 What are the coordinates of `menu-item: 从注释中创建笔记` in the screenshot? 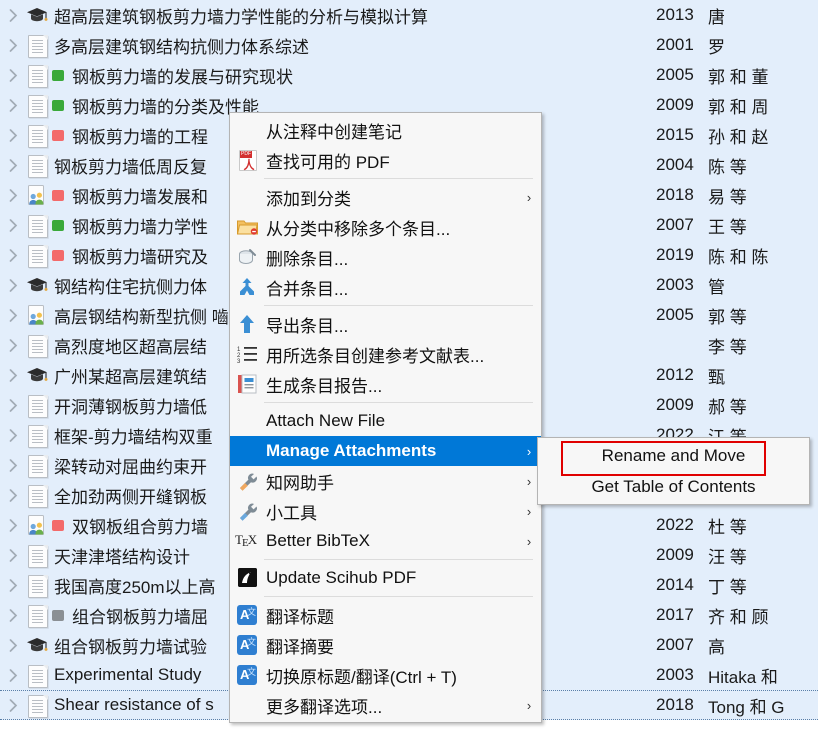 It's located at (385, 130).